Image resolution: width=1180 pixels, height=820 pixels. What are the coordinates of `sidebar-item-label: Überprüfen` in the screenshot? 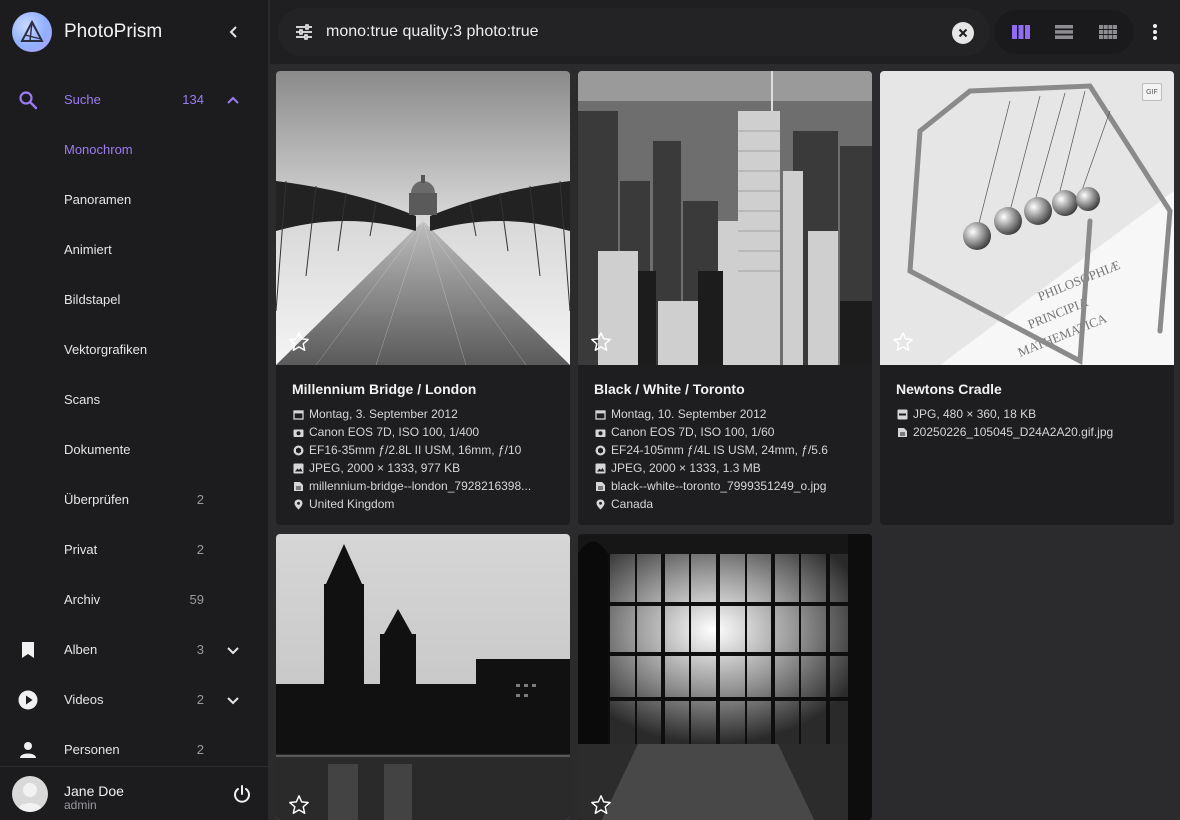 It's located at (97, 499).